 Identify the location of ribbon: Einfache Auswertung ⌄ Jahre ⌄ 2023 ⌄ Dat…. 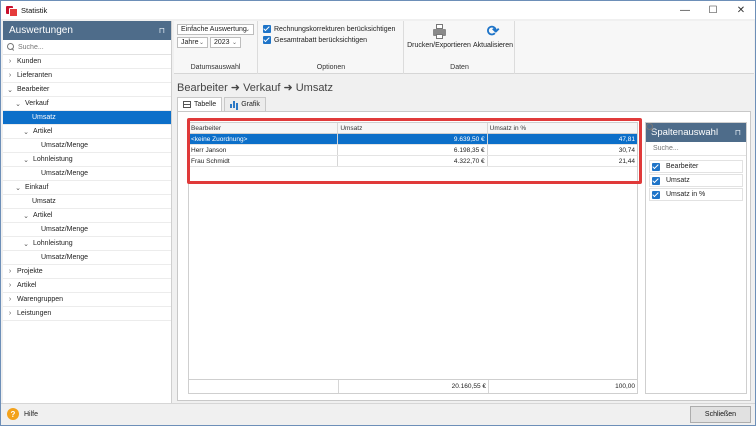
(464, 47).